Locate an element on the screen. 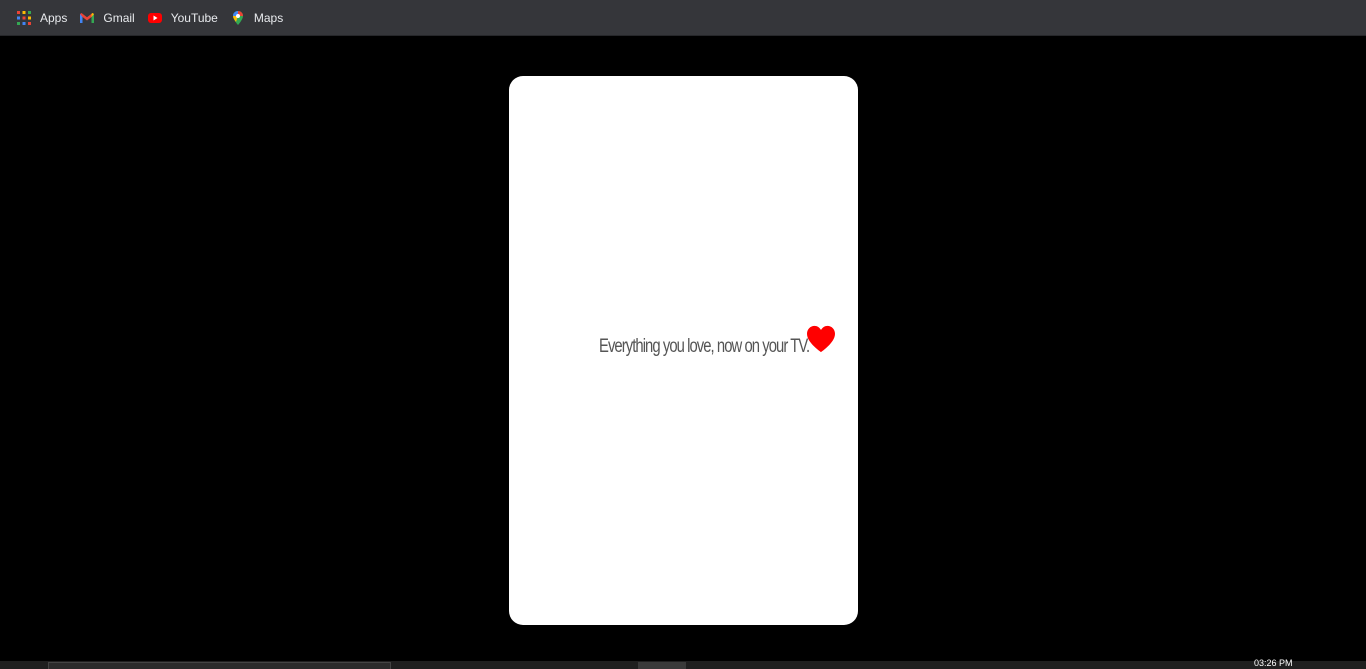 The height and width of the screenshot is (669, 1366). bookmark-maps: Maps is located at coordinates (258, 18).